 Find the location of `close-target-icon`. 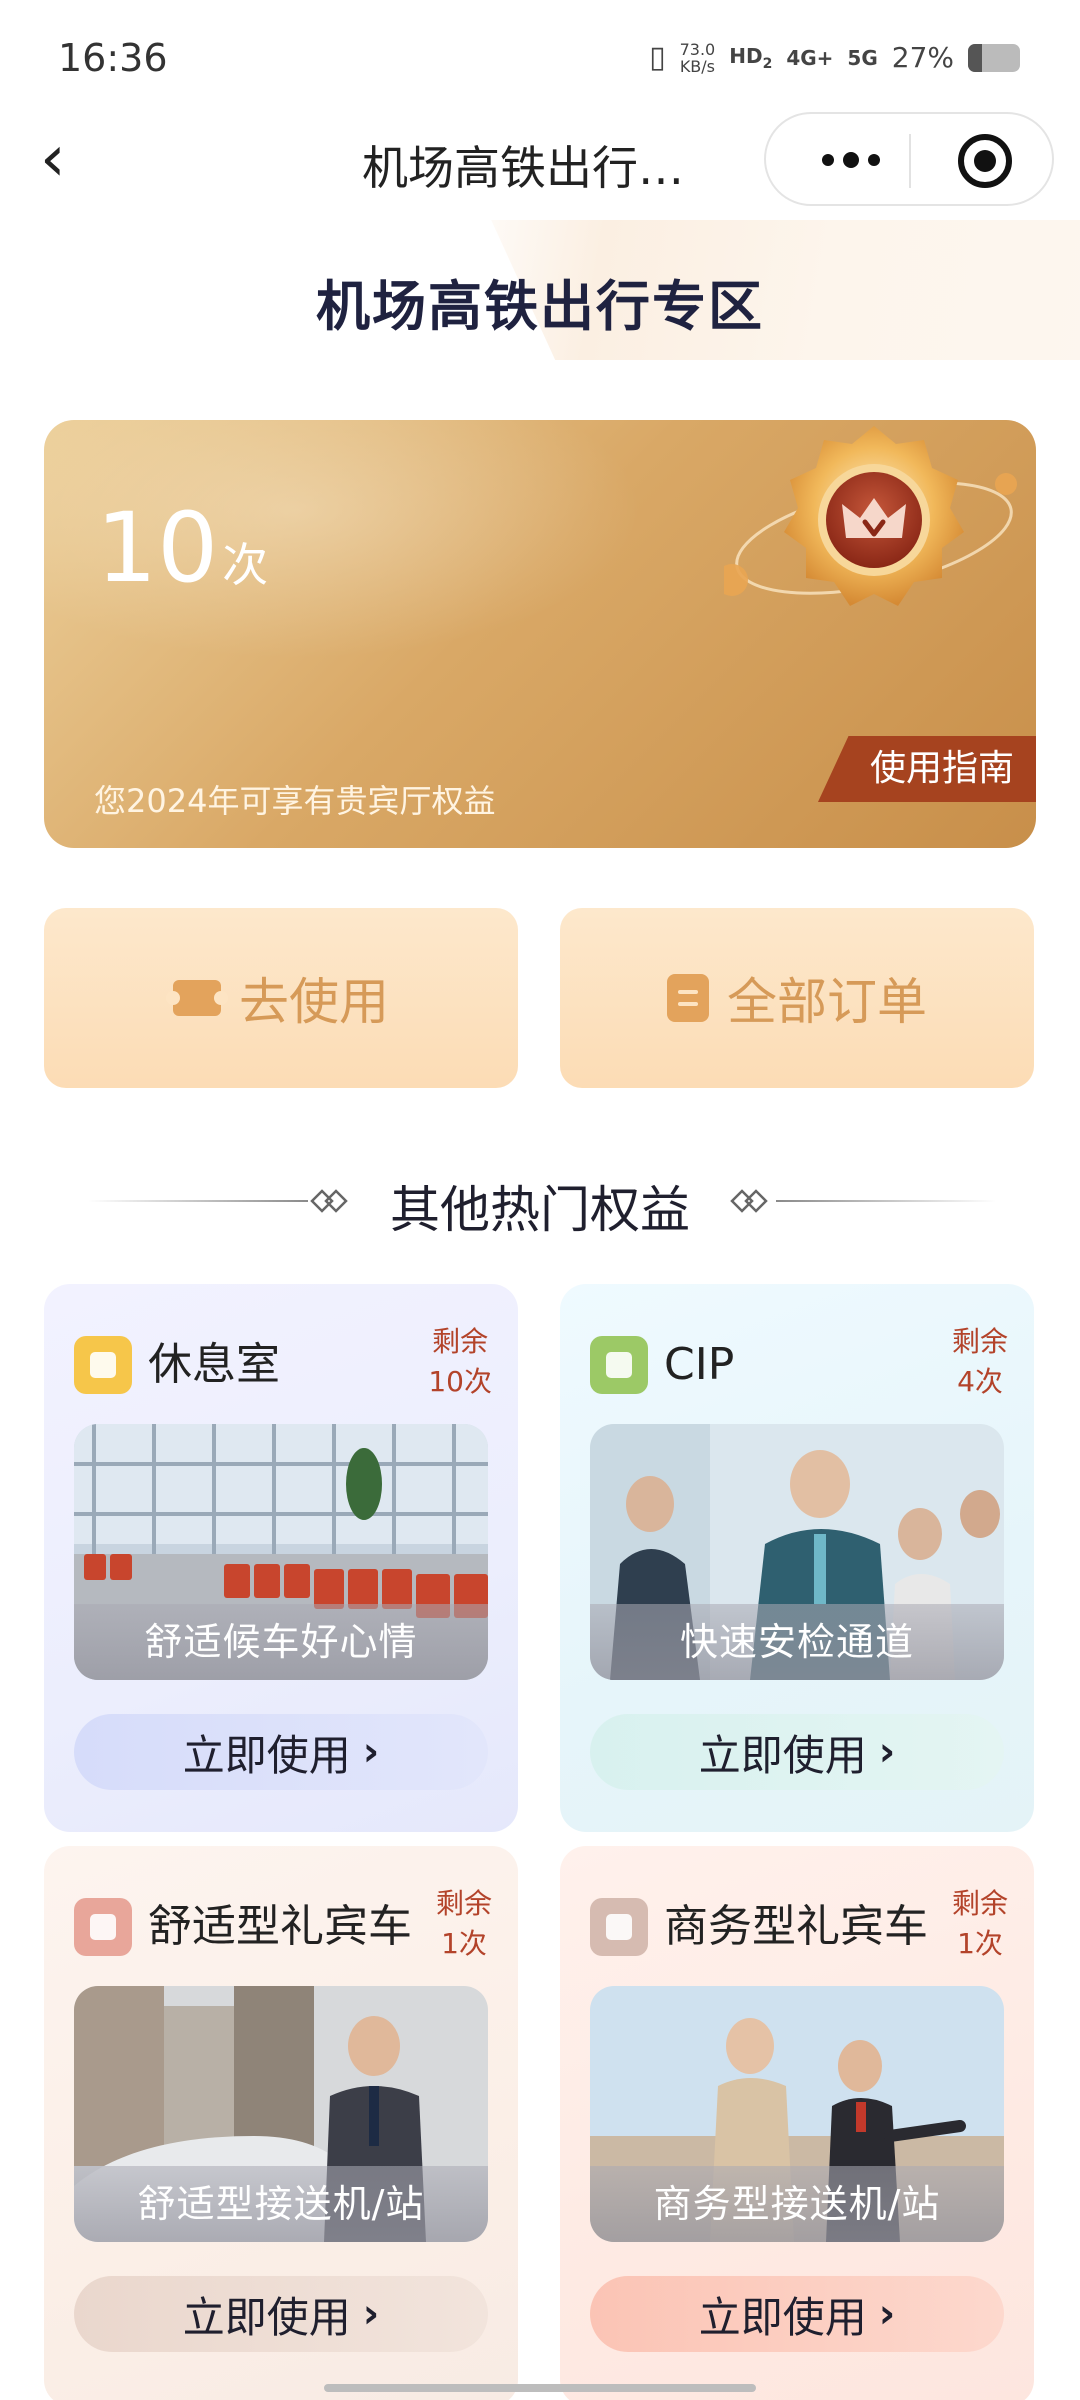

close-target-icon is located at coordinates (985, 161).